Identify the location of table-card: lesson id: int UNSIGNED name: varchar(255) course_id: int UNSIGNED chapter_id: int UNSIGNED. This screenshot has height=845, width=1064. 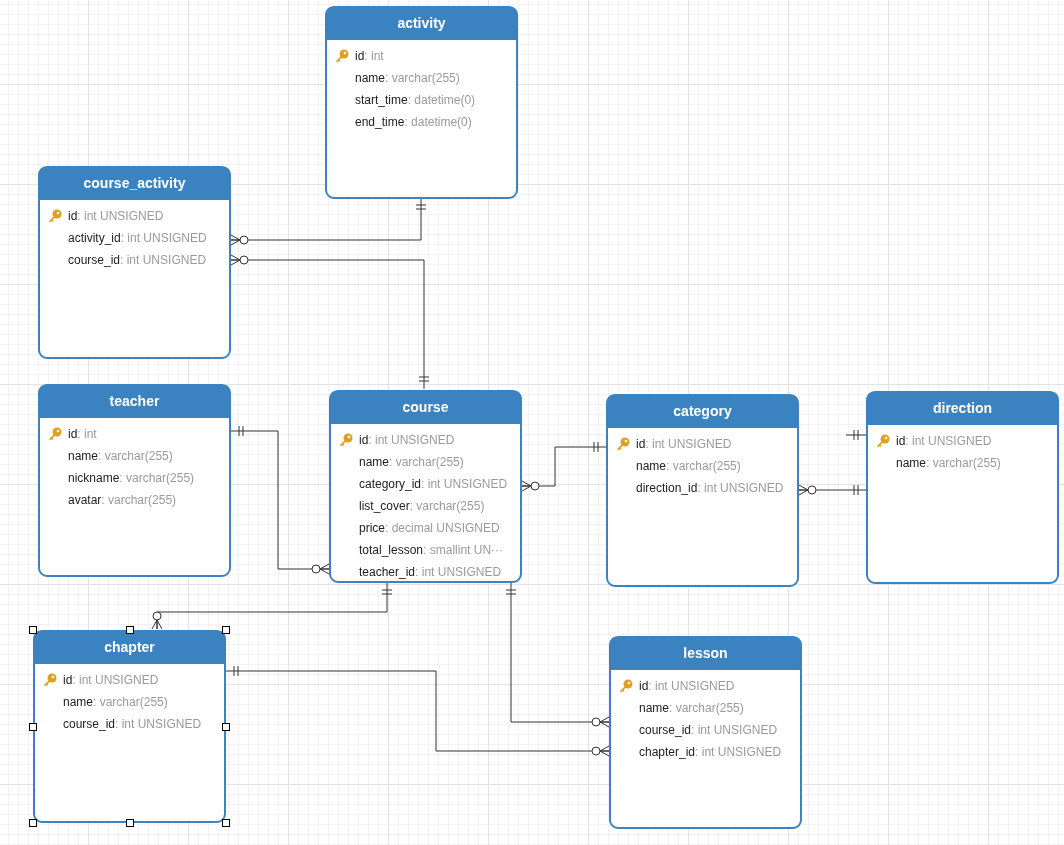
(705, 732).